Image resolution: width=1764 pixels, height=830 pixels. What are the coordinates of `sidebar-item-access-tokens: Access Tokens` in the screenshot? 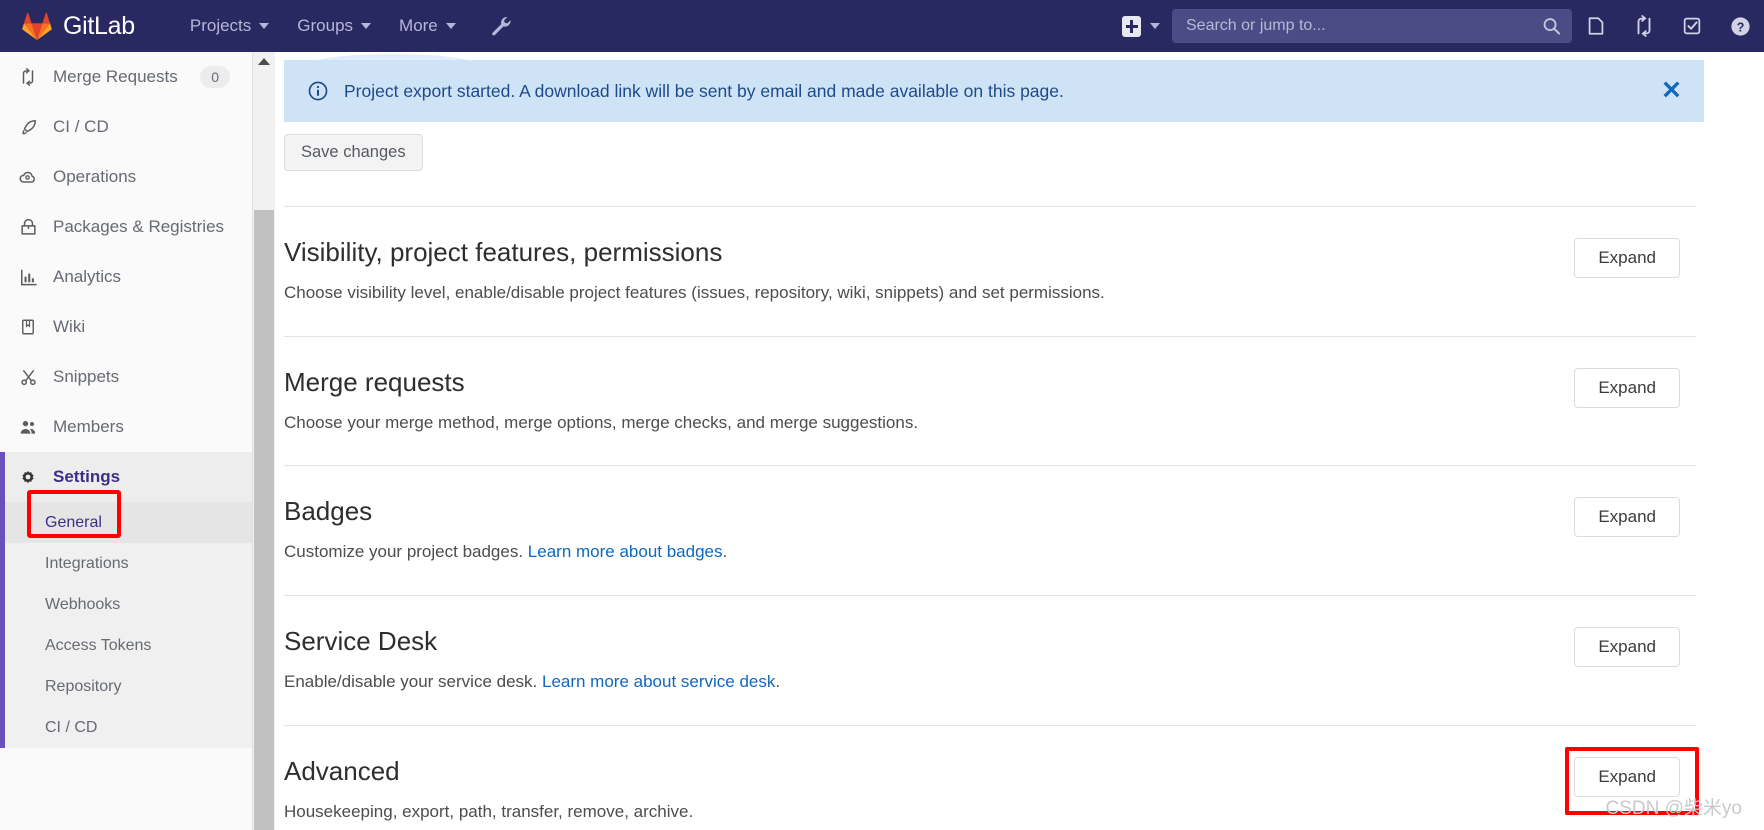 It's located at (126, 645).